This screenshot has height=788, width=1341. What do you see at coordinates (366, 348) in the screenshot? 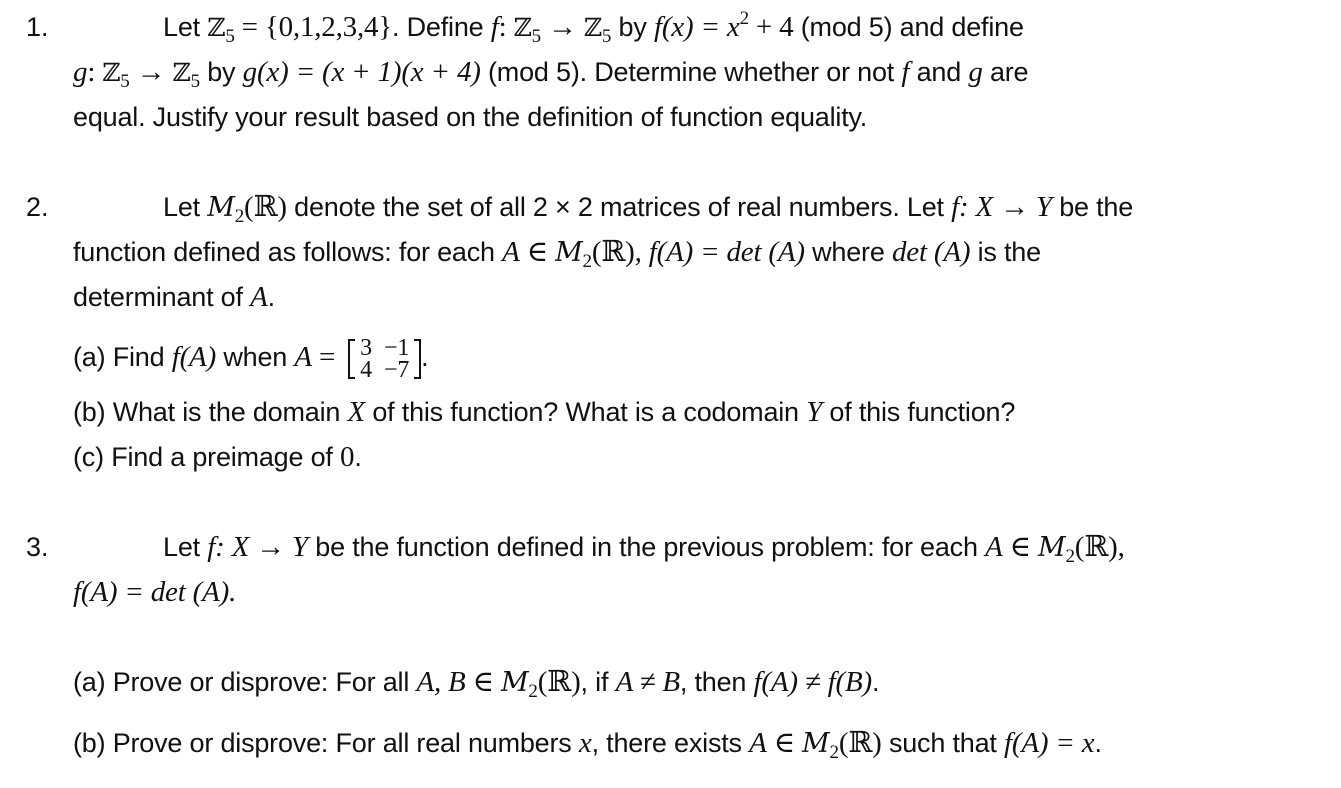
I see `matrix-cell: 3` at bounding box center [366, 348].